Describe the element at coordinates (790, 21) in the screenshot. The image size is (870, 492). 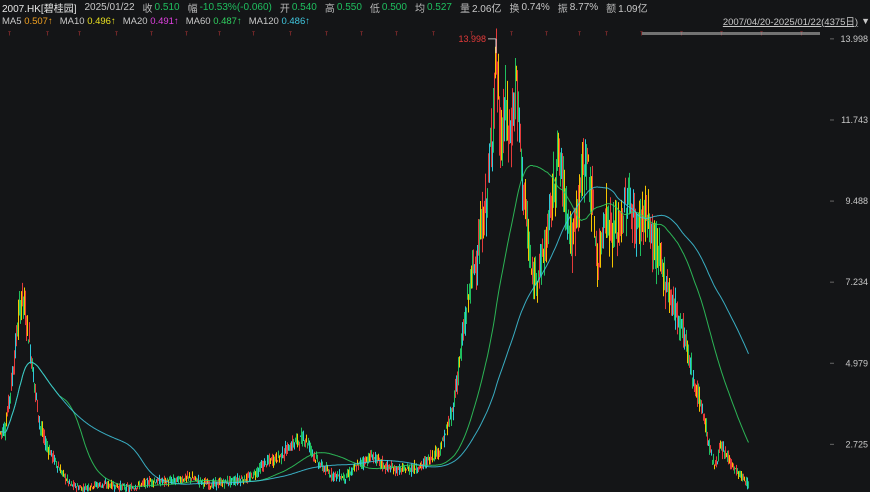
I see `date-range-text: 2007/04/20-2025/01/22(4375日)` at that location.